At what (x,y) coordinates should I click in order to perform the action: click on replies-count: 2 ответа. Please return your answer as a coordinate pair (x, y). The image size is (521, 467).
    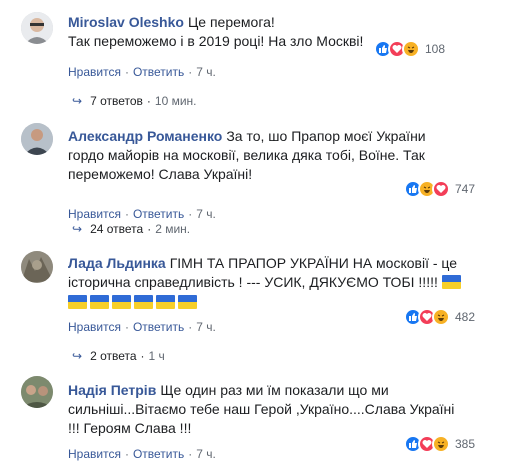
    Looking at the image, I should click on (113, 356).